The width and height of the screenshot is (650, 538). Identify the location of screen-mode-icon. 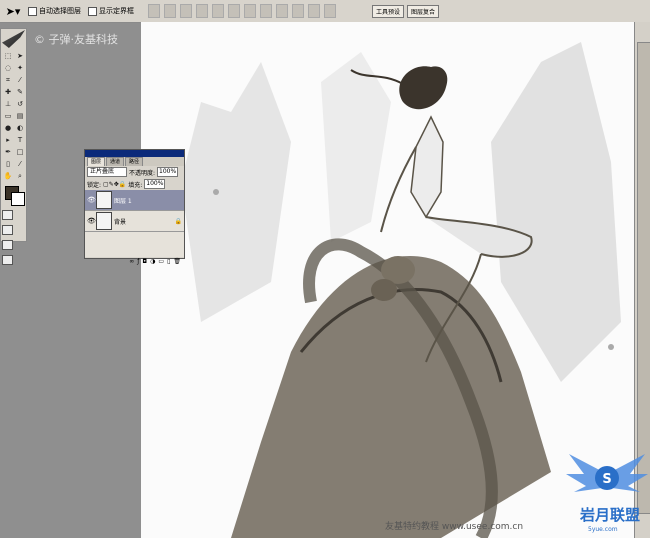
(7, 245).